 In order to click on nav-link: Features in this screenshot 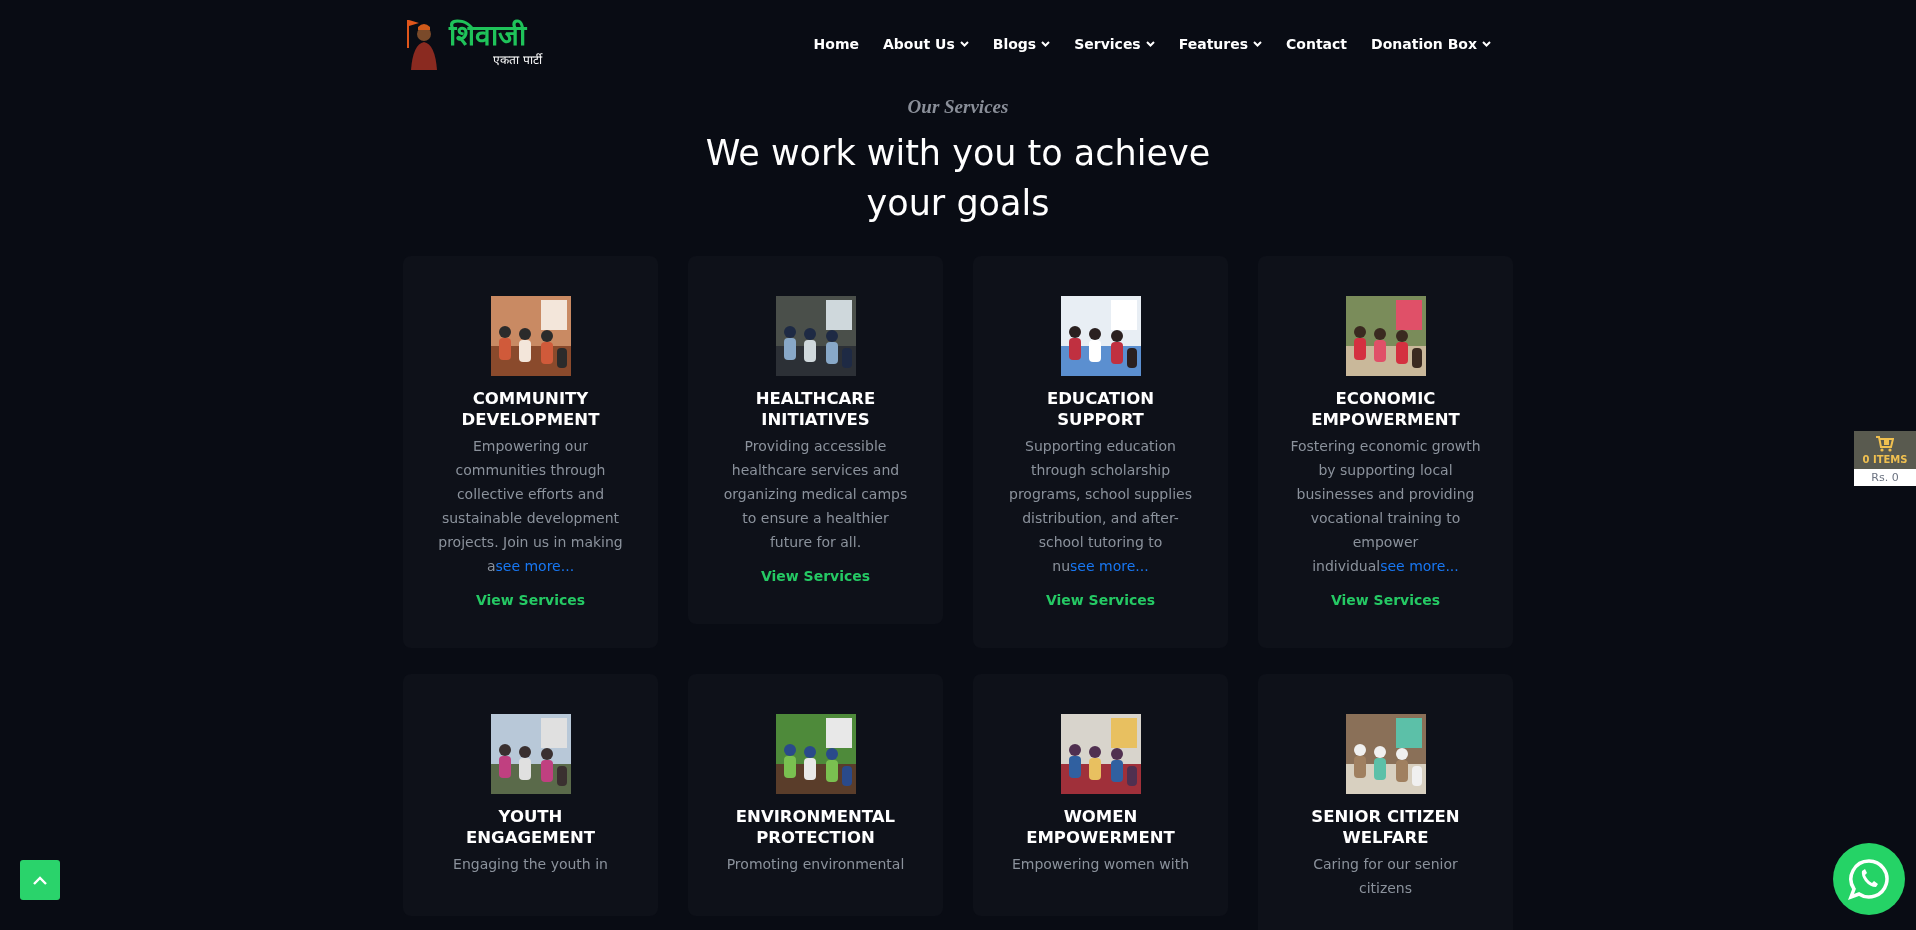, I will do `click(1220, 44)`.